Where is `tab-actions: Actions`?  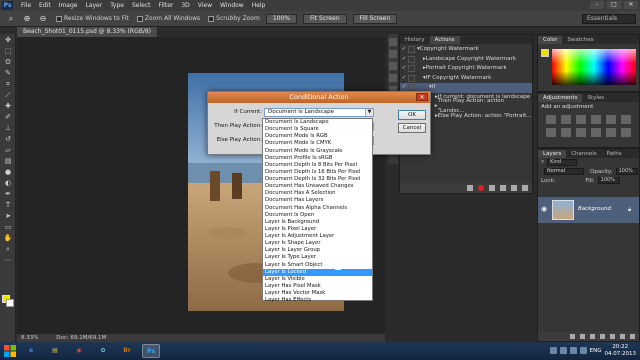
tab-actions: Actions is located at coordinates (444, 40).